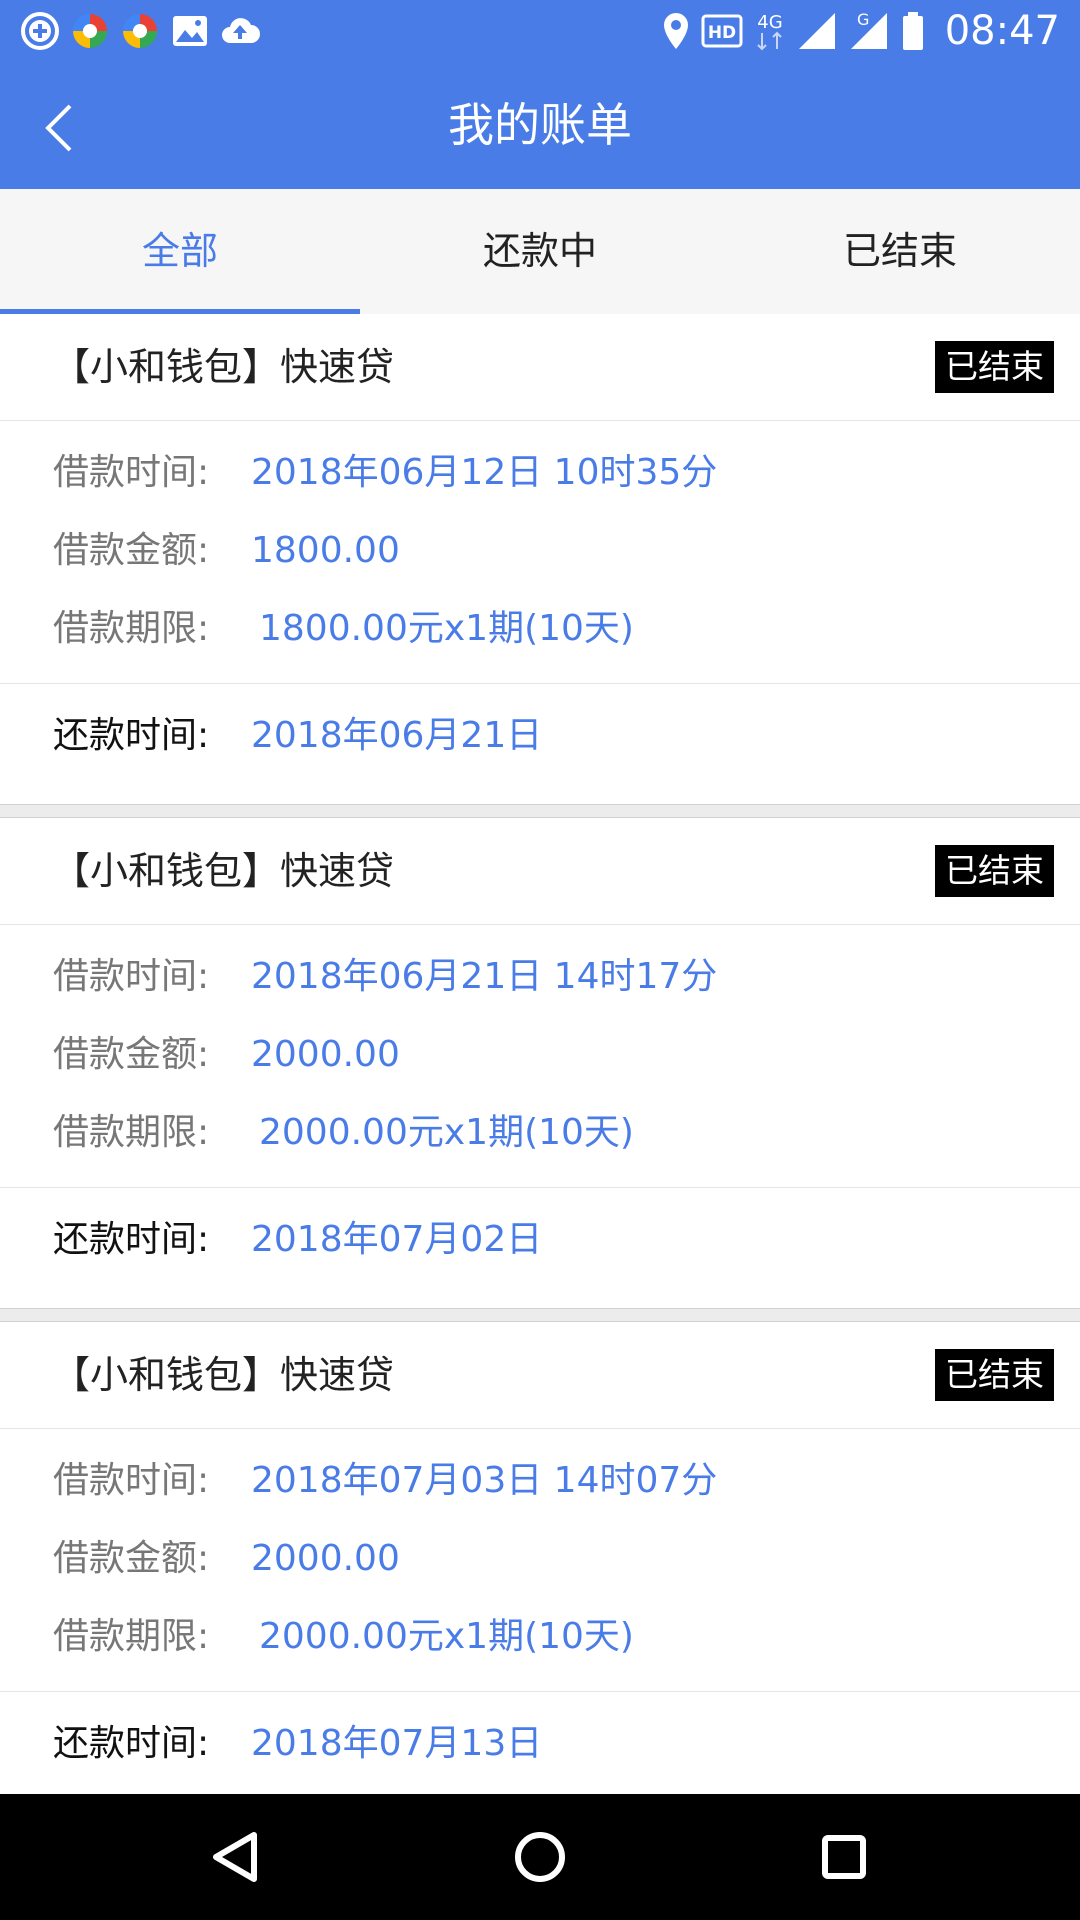 This screenshot has height=1920, width=1080. I want to click on tab-bar: 全部 还款中 已结束, so click(540, 251).